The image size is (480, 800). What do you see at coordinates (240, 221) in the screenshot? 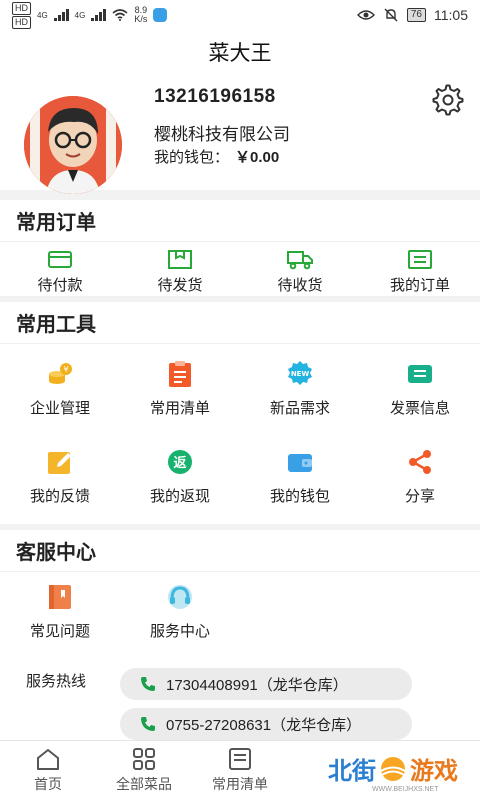
I see `orders-title: 常用订单` at bounding box center [240, 221].